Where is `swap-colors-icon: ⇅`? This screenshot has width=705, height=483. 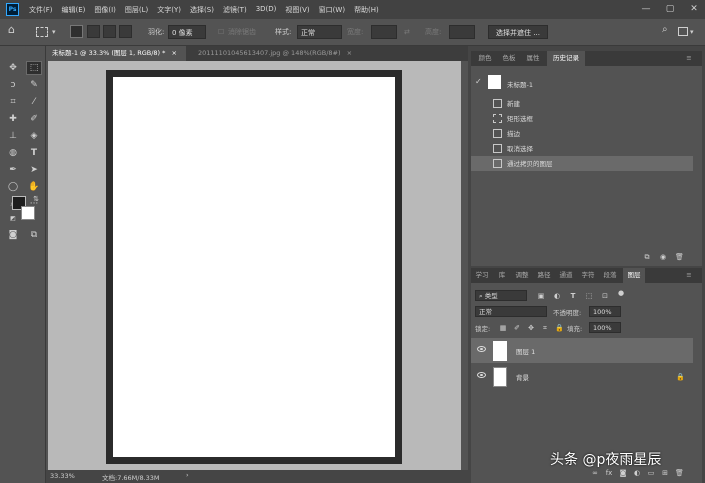 swap-colors-icon: ⇅ is located at coordinates (36, 199).